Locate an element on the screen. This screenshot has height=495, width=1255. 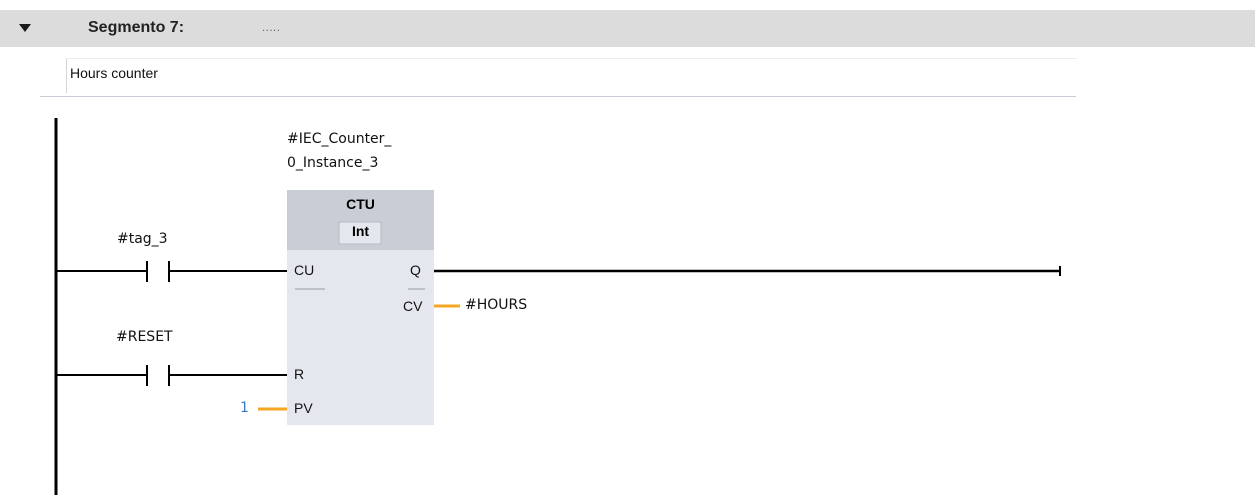
instance-name-line2: 0_Instance_3 is located at coordinates (332, 163).